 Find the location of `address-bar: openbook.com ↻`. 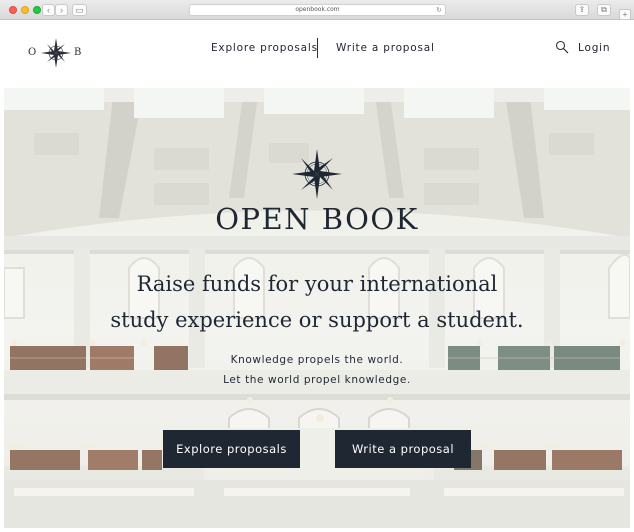

address-bar: openbook.com ↻ is located at coordinates (317, 10).